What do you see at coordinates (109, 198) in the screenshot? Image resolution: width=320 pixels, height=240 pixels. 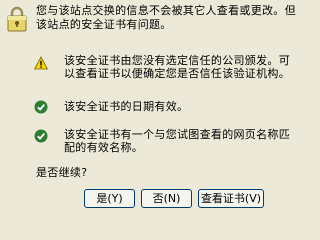 I see `yes-button: 是(Y)` at bounding box center [109, 198].